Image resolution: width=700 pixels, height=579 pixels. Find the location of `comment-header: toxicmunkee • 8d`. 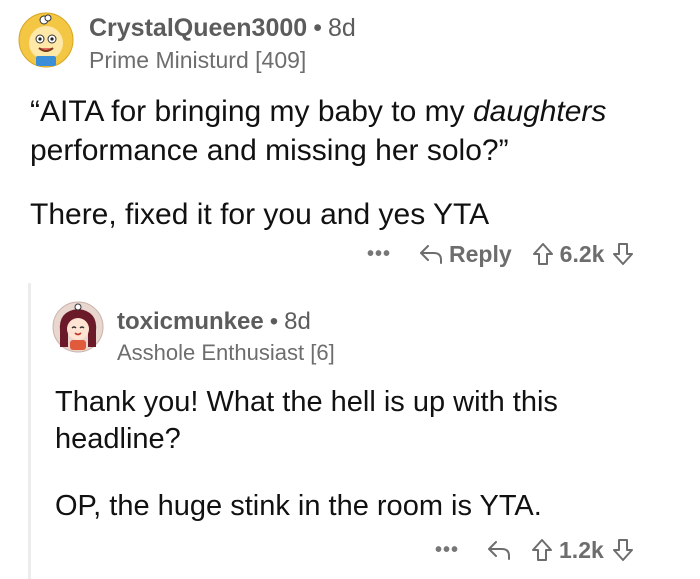

comment-header: toxicmunkee • 8d is located at coordinates (214, 322).